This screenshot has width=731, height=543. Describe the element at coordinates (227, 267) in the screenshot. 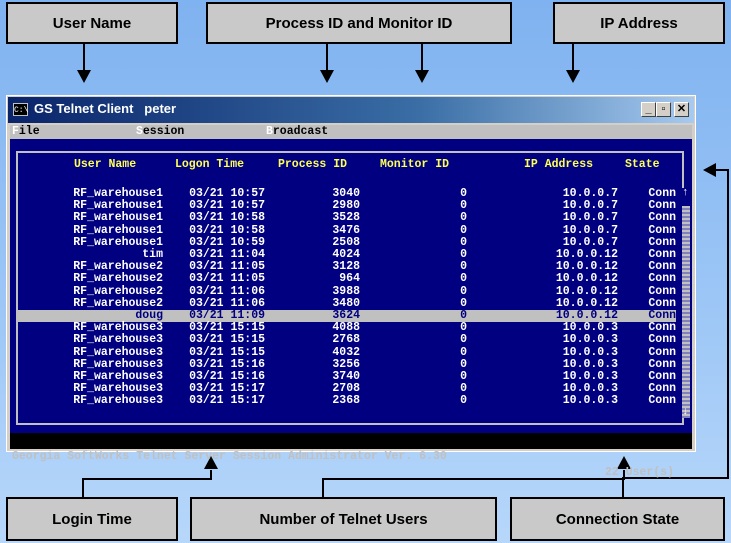

I see `row-logon-time: 03/21 11:05` at that location.